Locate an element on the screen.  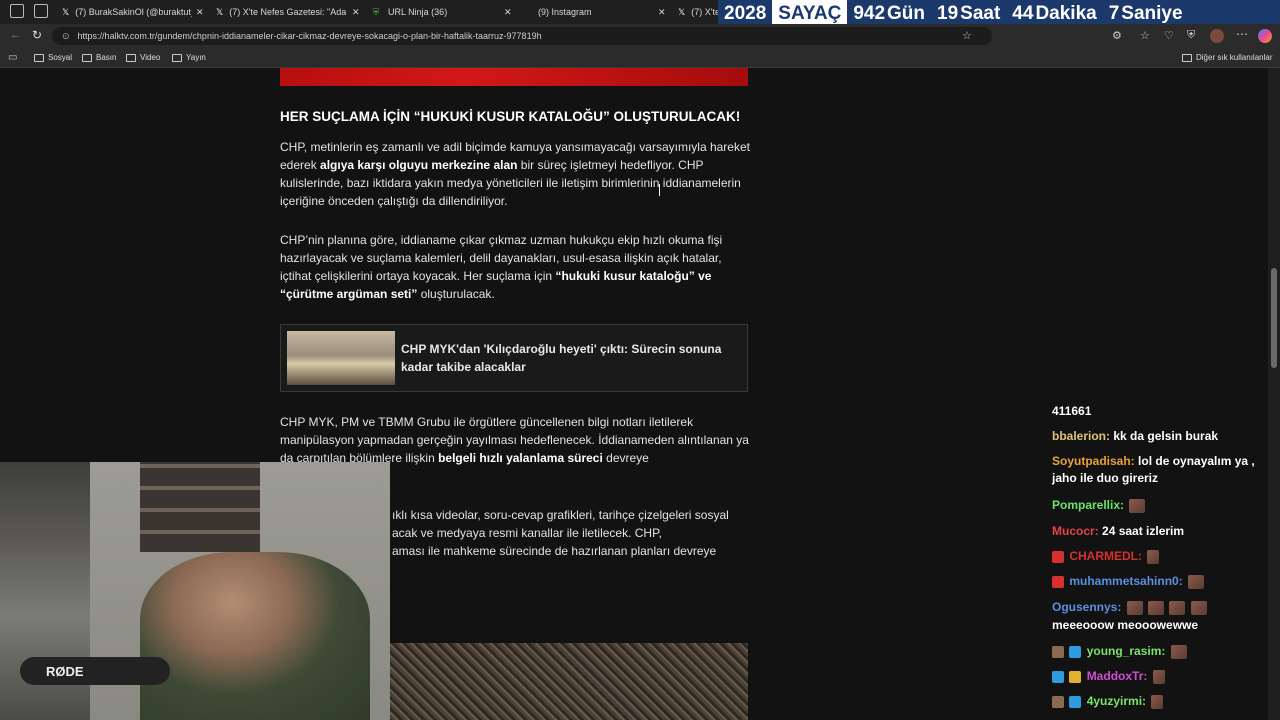
more-icon: ⋯ is located at coordinates (1242, 34).